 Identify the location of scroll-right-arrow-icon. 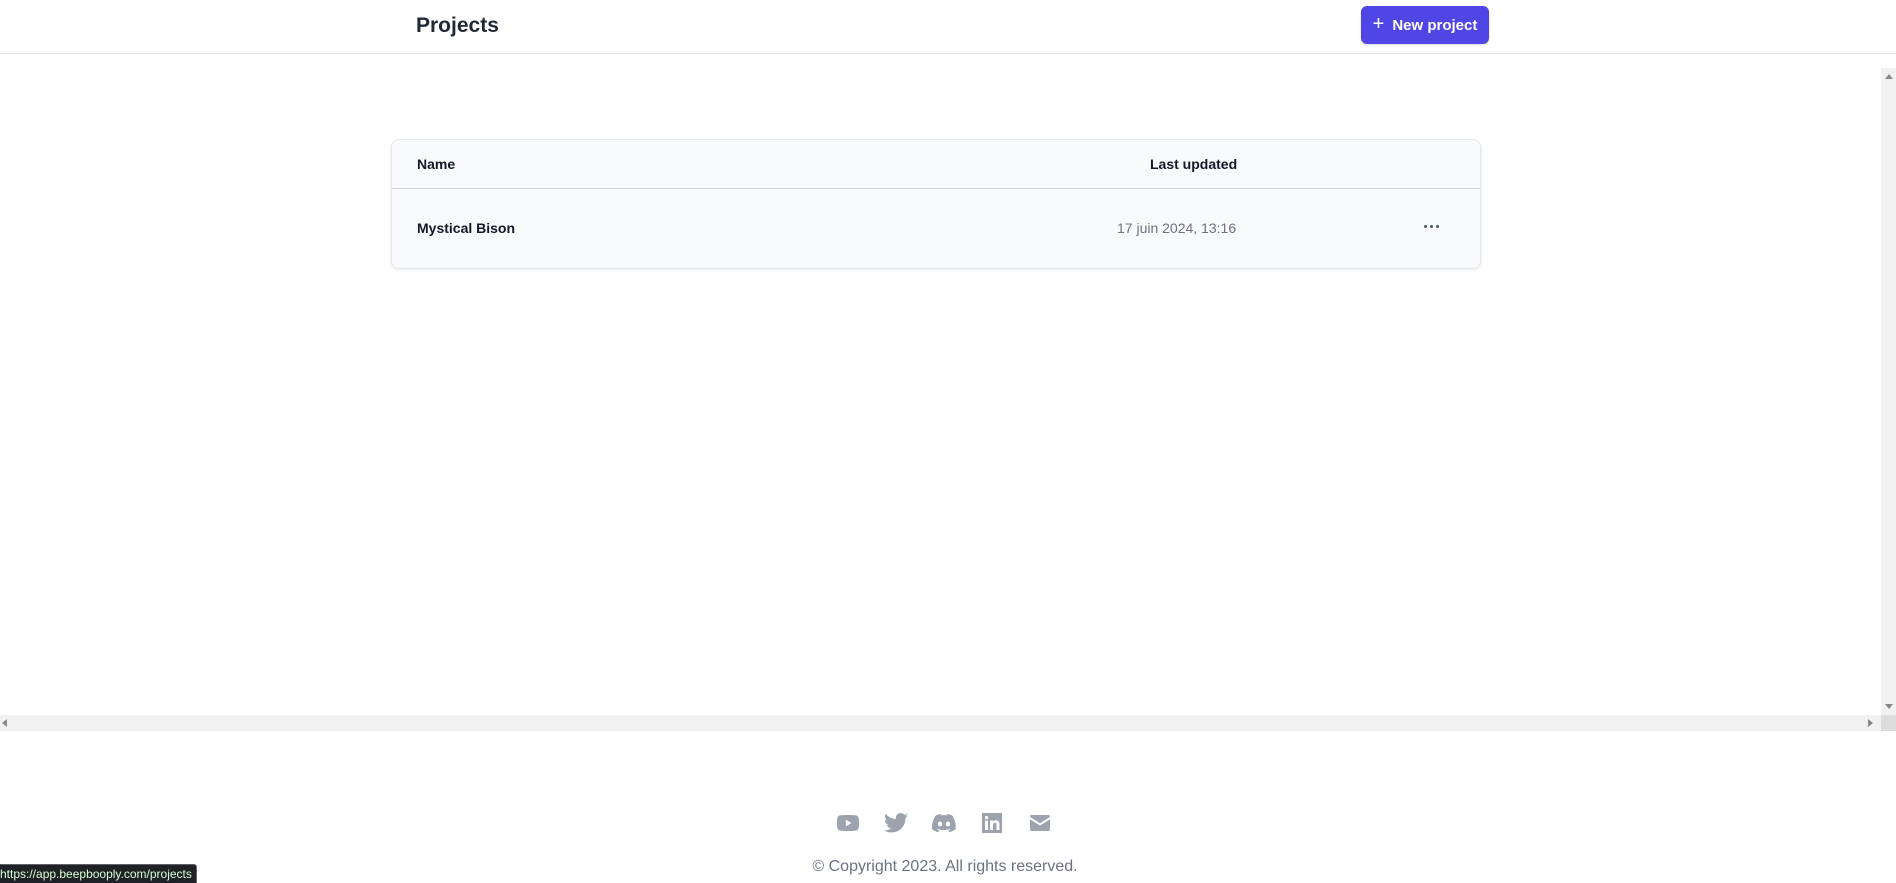
(1870, 723).